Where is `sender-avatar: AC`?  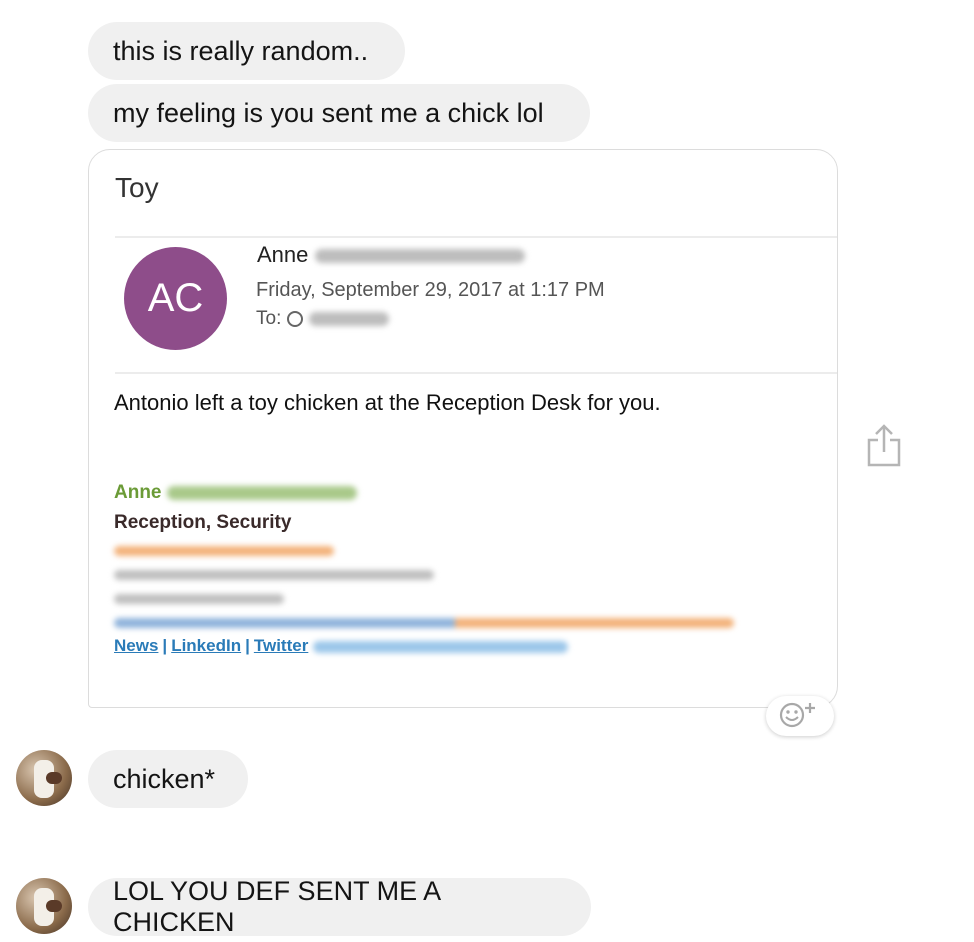
sender-avatar: AC is located at coordinates (175, 298).